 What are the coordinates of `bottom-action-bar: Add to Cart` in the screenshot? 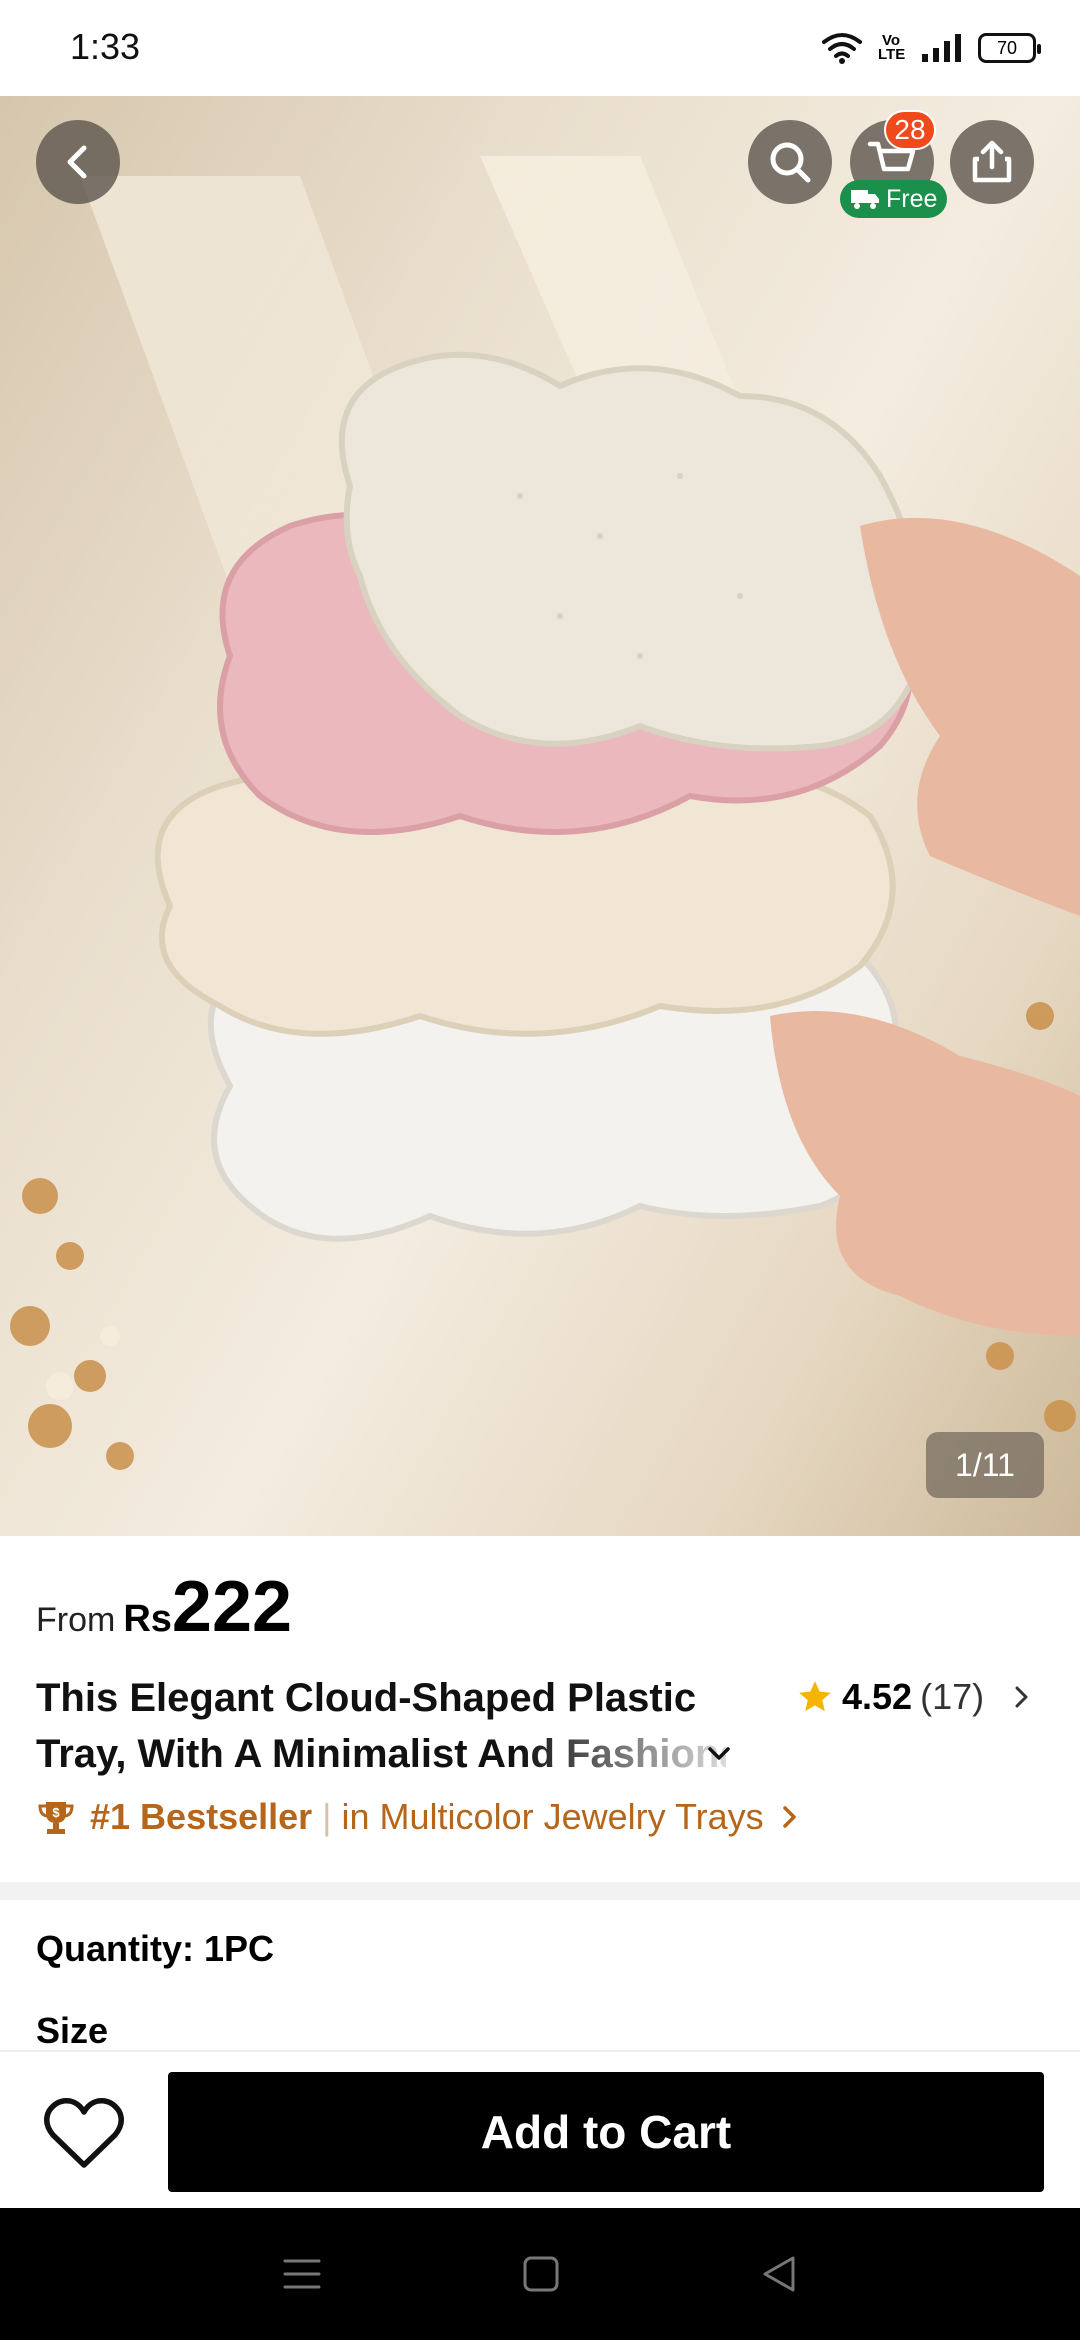 It's located at (540, 2129).